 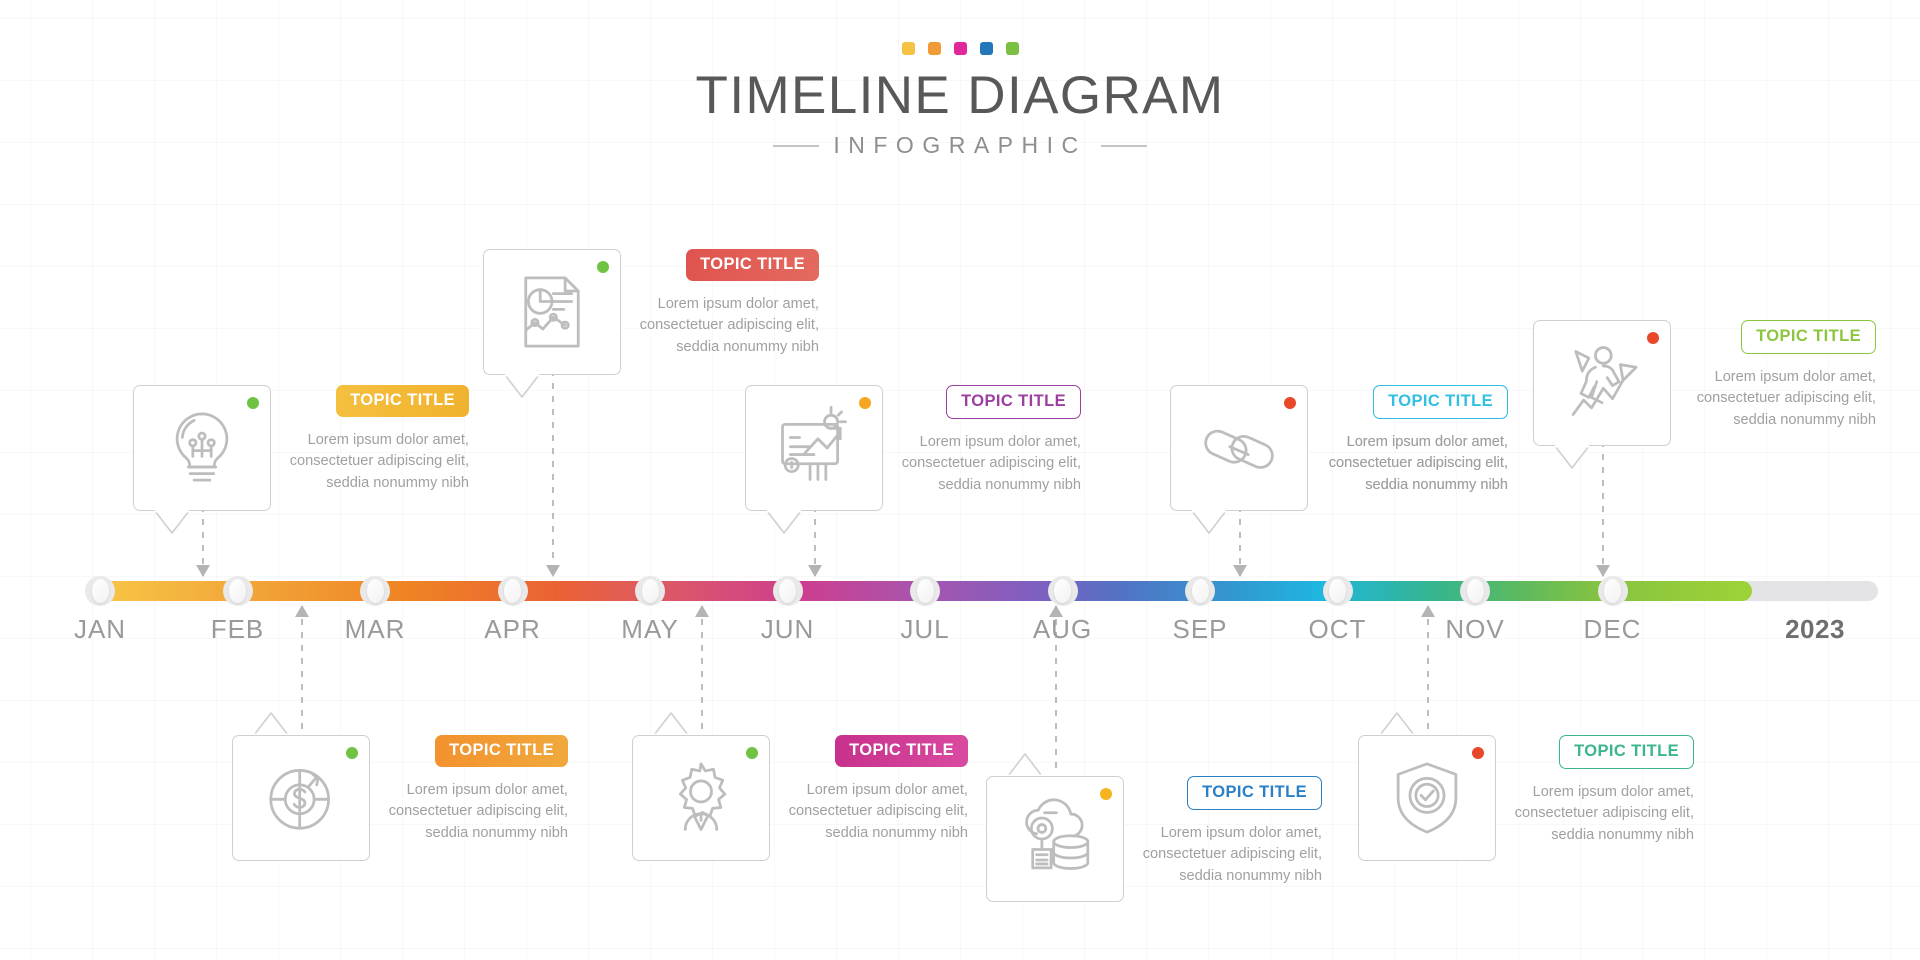 I want to click on pill-row-jan: TOPIC TITLE, so click(x=376, y=401).